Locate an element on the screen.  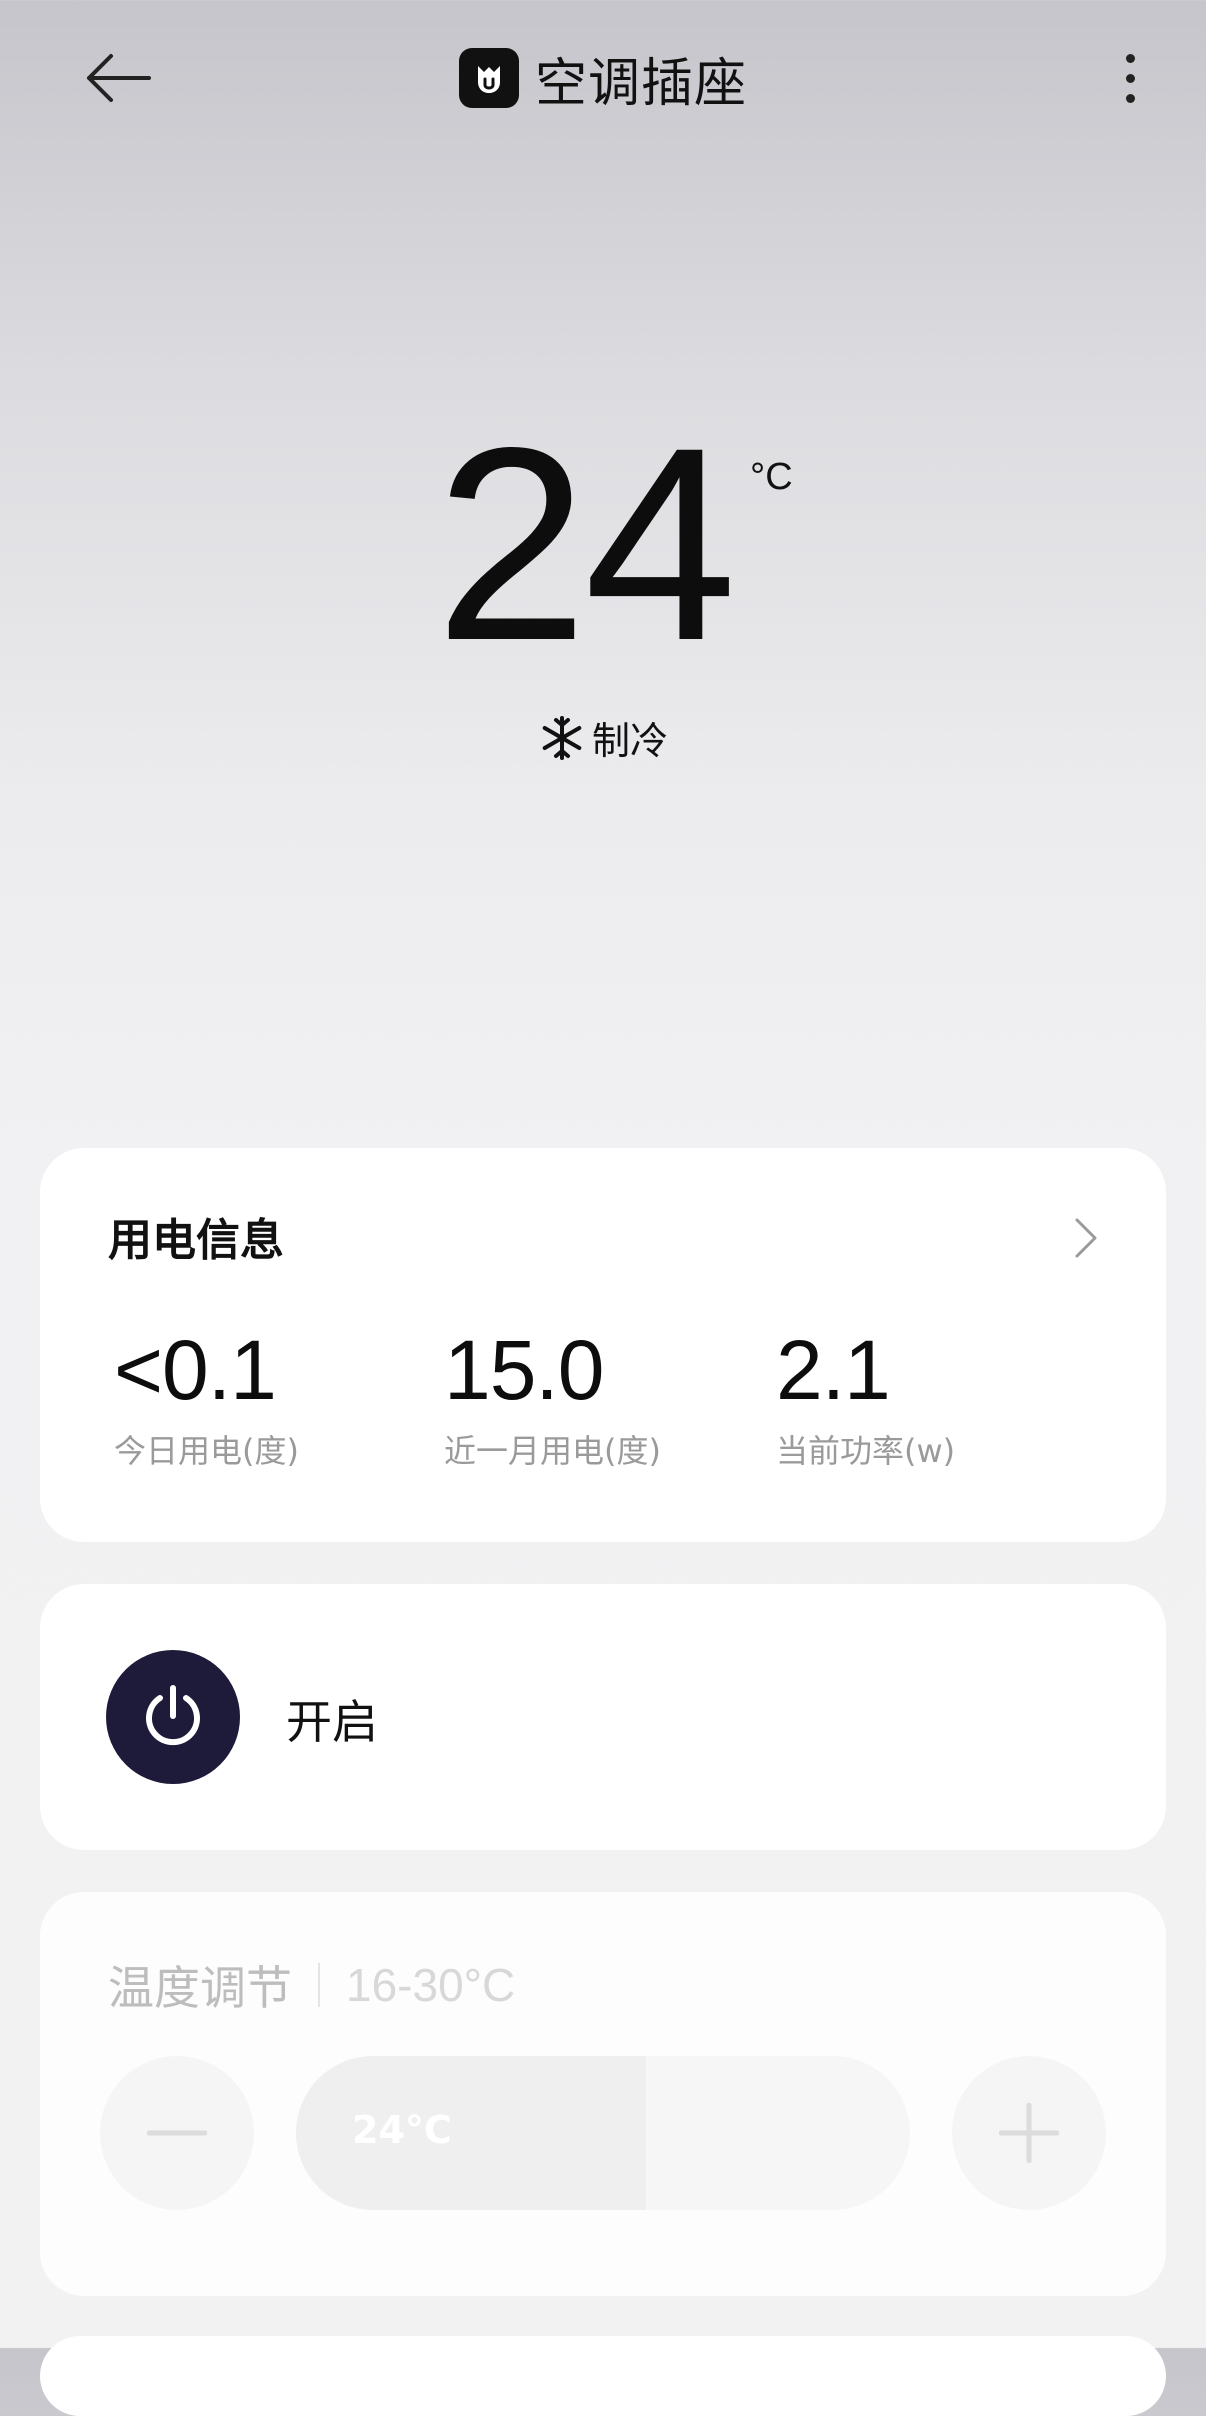
power-toggle-button is located at coordinates (173, 1717).